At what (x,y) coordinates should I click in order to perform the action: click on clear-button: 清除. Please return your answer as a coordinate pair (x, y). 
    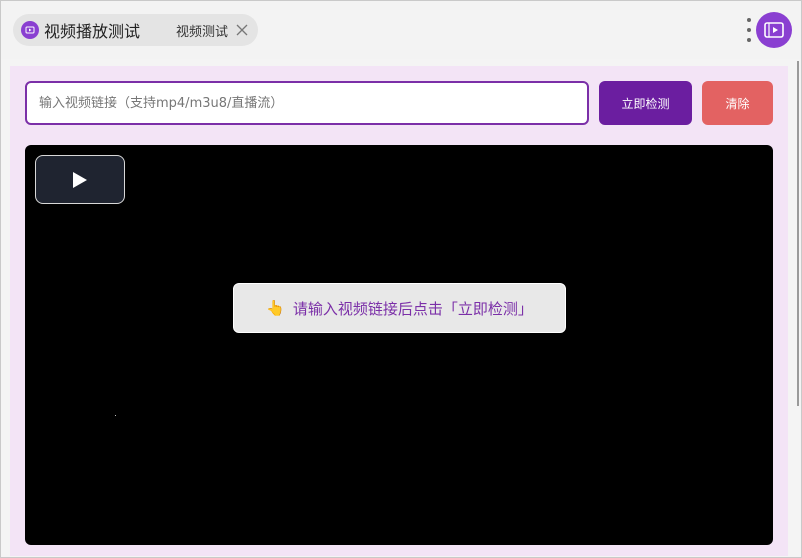
    Looking at the image, I should click on (737, 103).